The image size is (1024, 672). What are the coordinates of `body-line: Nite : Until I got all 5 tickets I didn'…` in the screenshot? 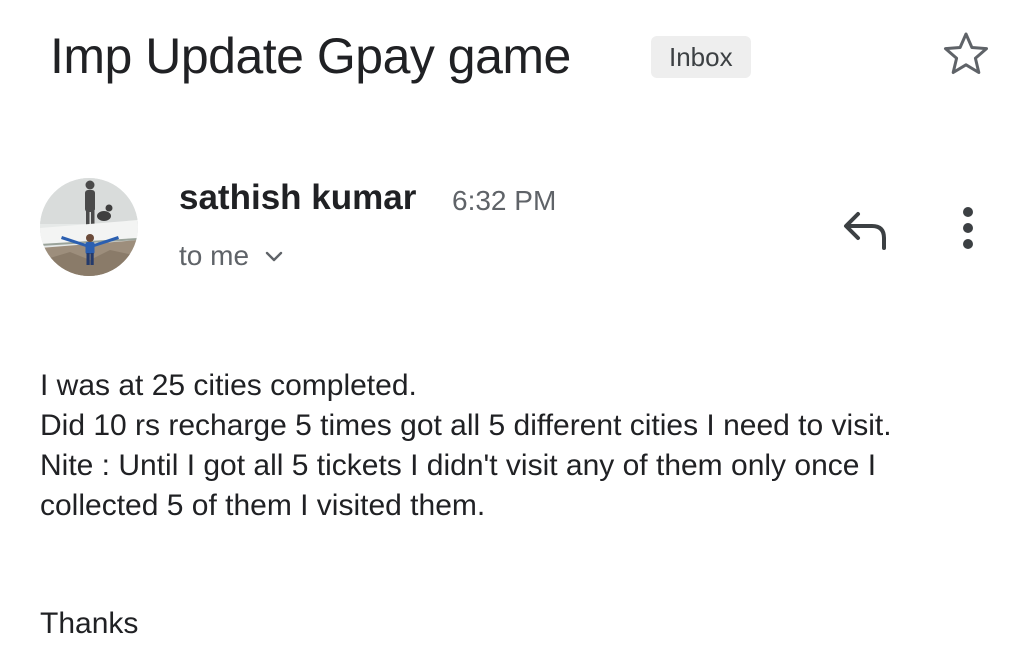 It's located at (458, 485).